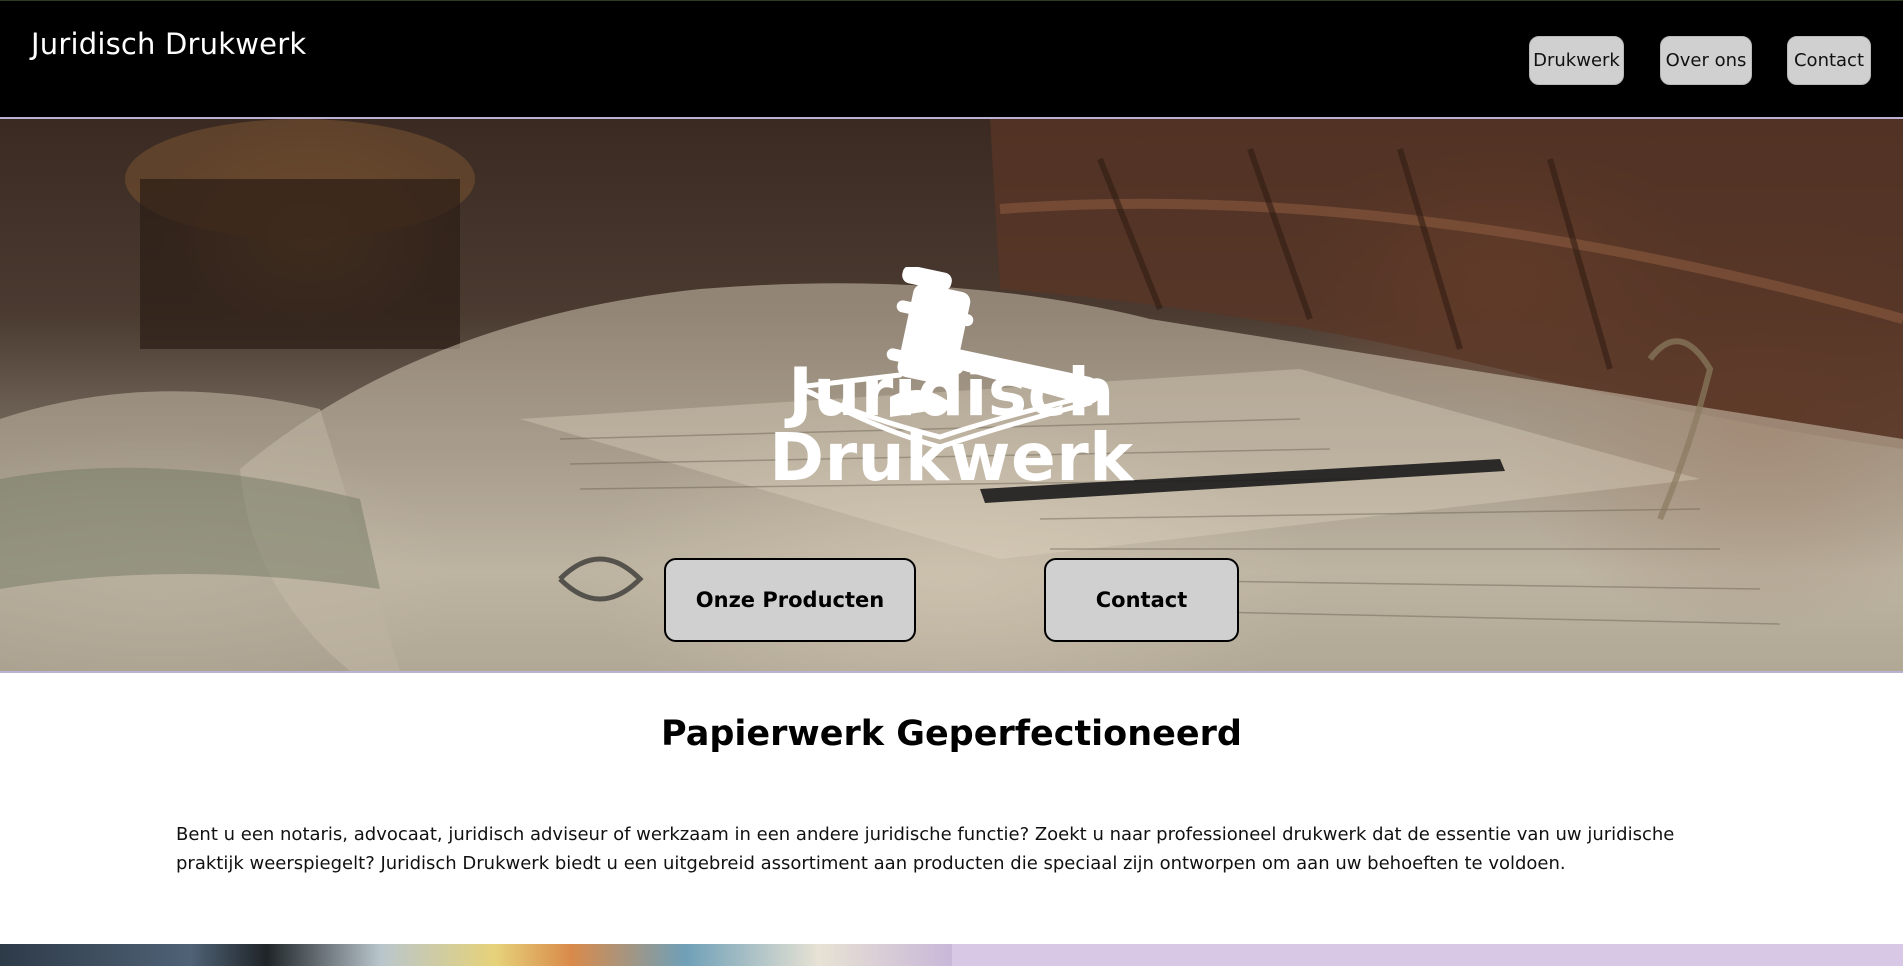  Describe the element at coordinates (951, 392) in the screenshot. I see `hero-logo-title-line1: Juridisch` at that location.